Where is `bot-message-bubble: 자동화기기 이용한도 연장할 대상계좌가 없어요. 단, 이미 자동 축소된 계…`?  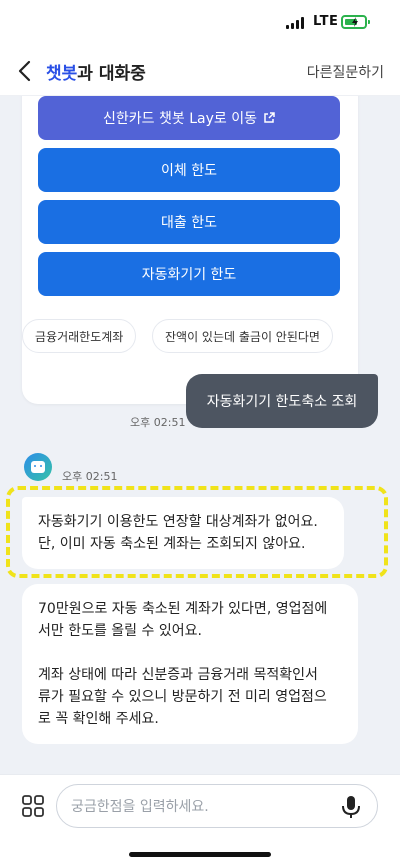 bot-message-bubble: 자동화기기 이용한도 연장할 대상계좌가 없어요. 단, 이미 자동 축소된 계… is located at coordinates (183, 533).